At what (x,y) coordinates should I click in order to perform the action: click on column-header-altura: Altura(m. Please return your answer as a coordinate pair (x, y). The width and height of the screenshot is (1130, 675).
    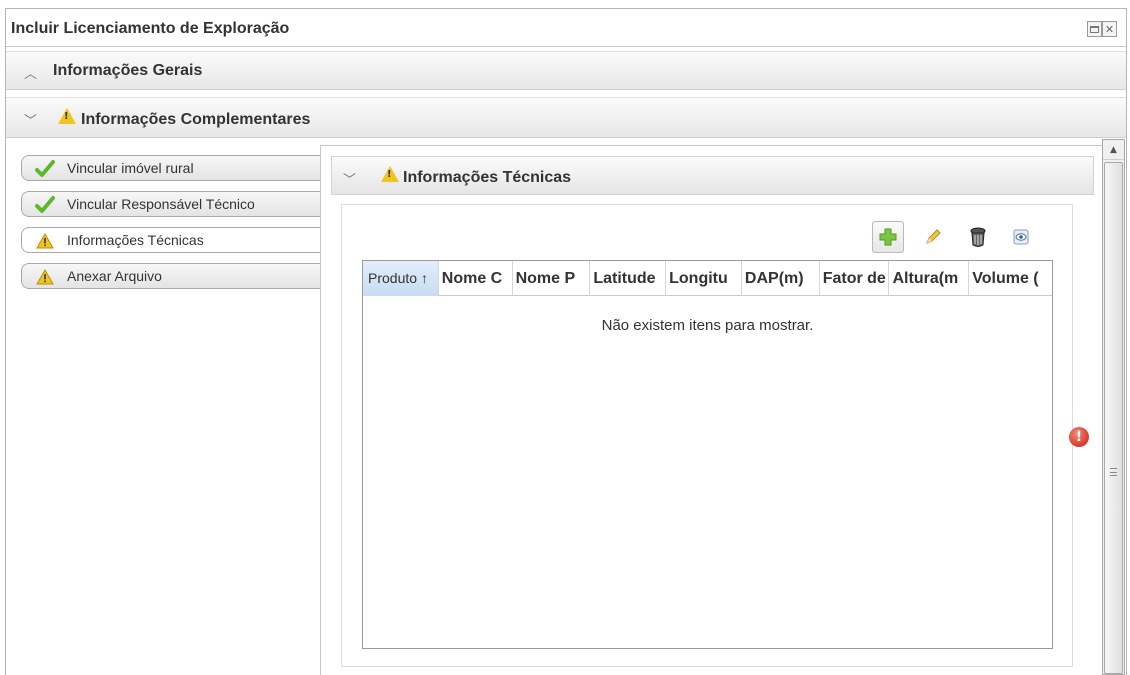
    Looking at the image, I should click on (929, 278).